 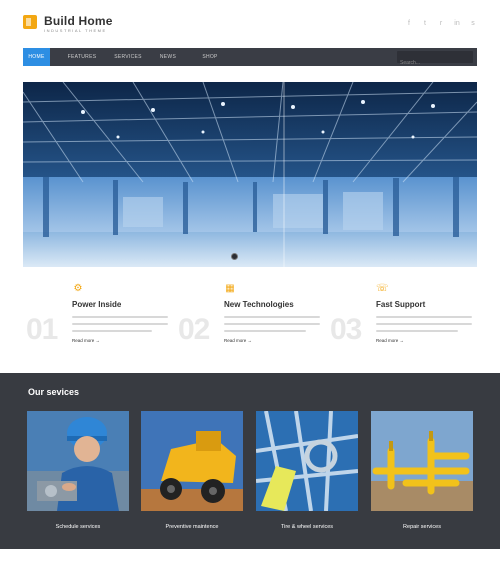 I want to click on nav-shop: SHOP, so click(x=210, y=57).